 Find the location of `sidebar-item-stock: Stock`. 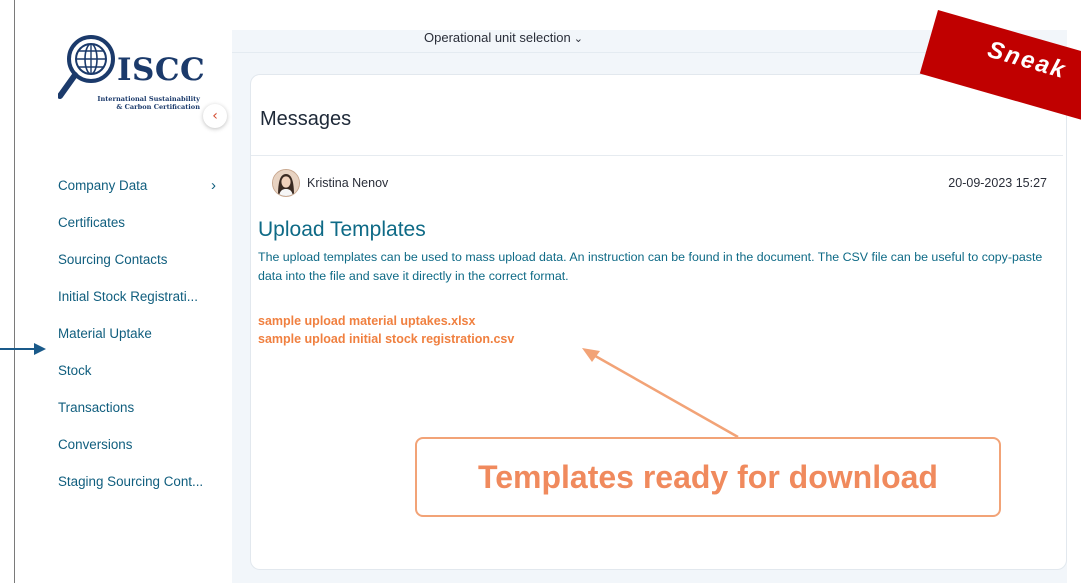

sidebar-item-stock: Stock is located at coordinates (143, 379).